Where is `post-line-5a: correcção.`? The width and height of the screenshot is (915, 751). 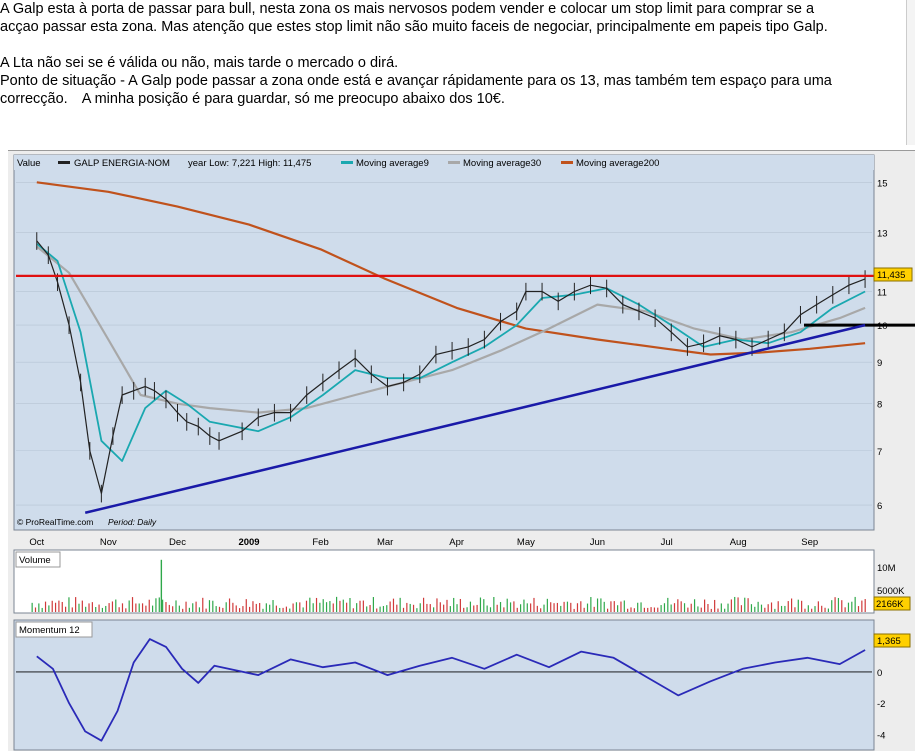
post-line-5a: correcção. is located at coordinates (34, 99).